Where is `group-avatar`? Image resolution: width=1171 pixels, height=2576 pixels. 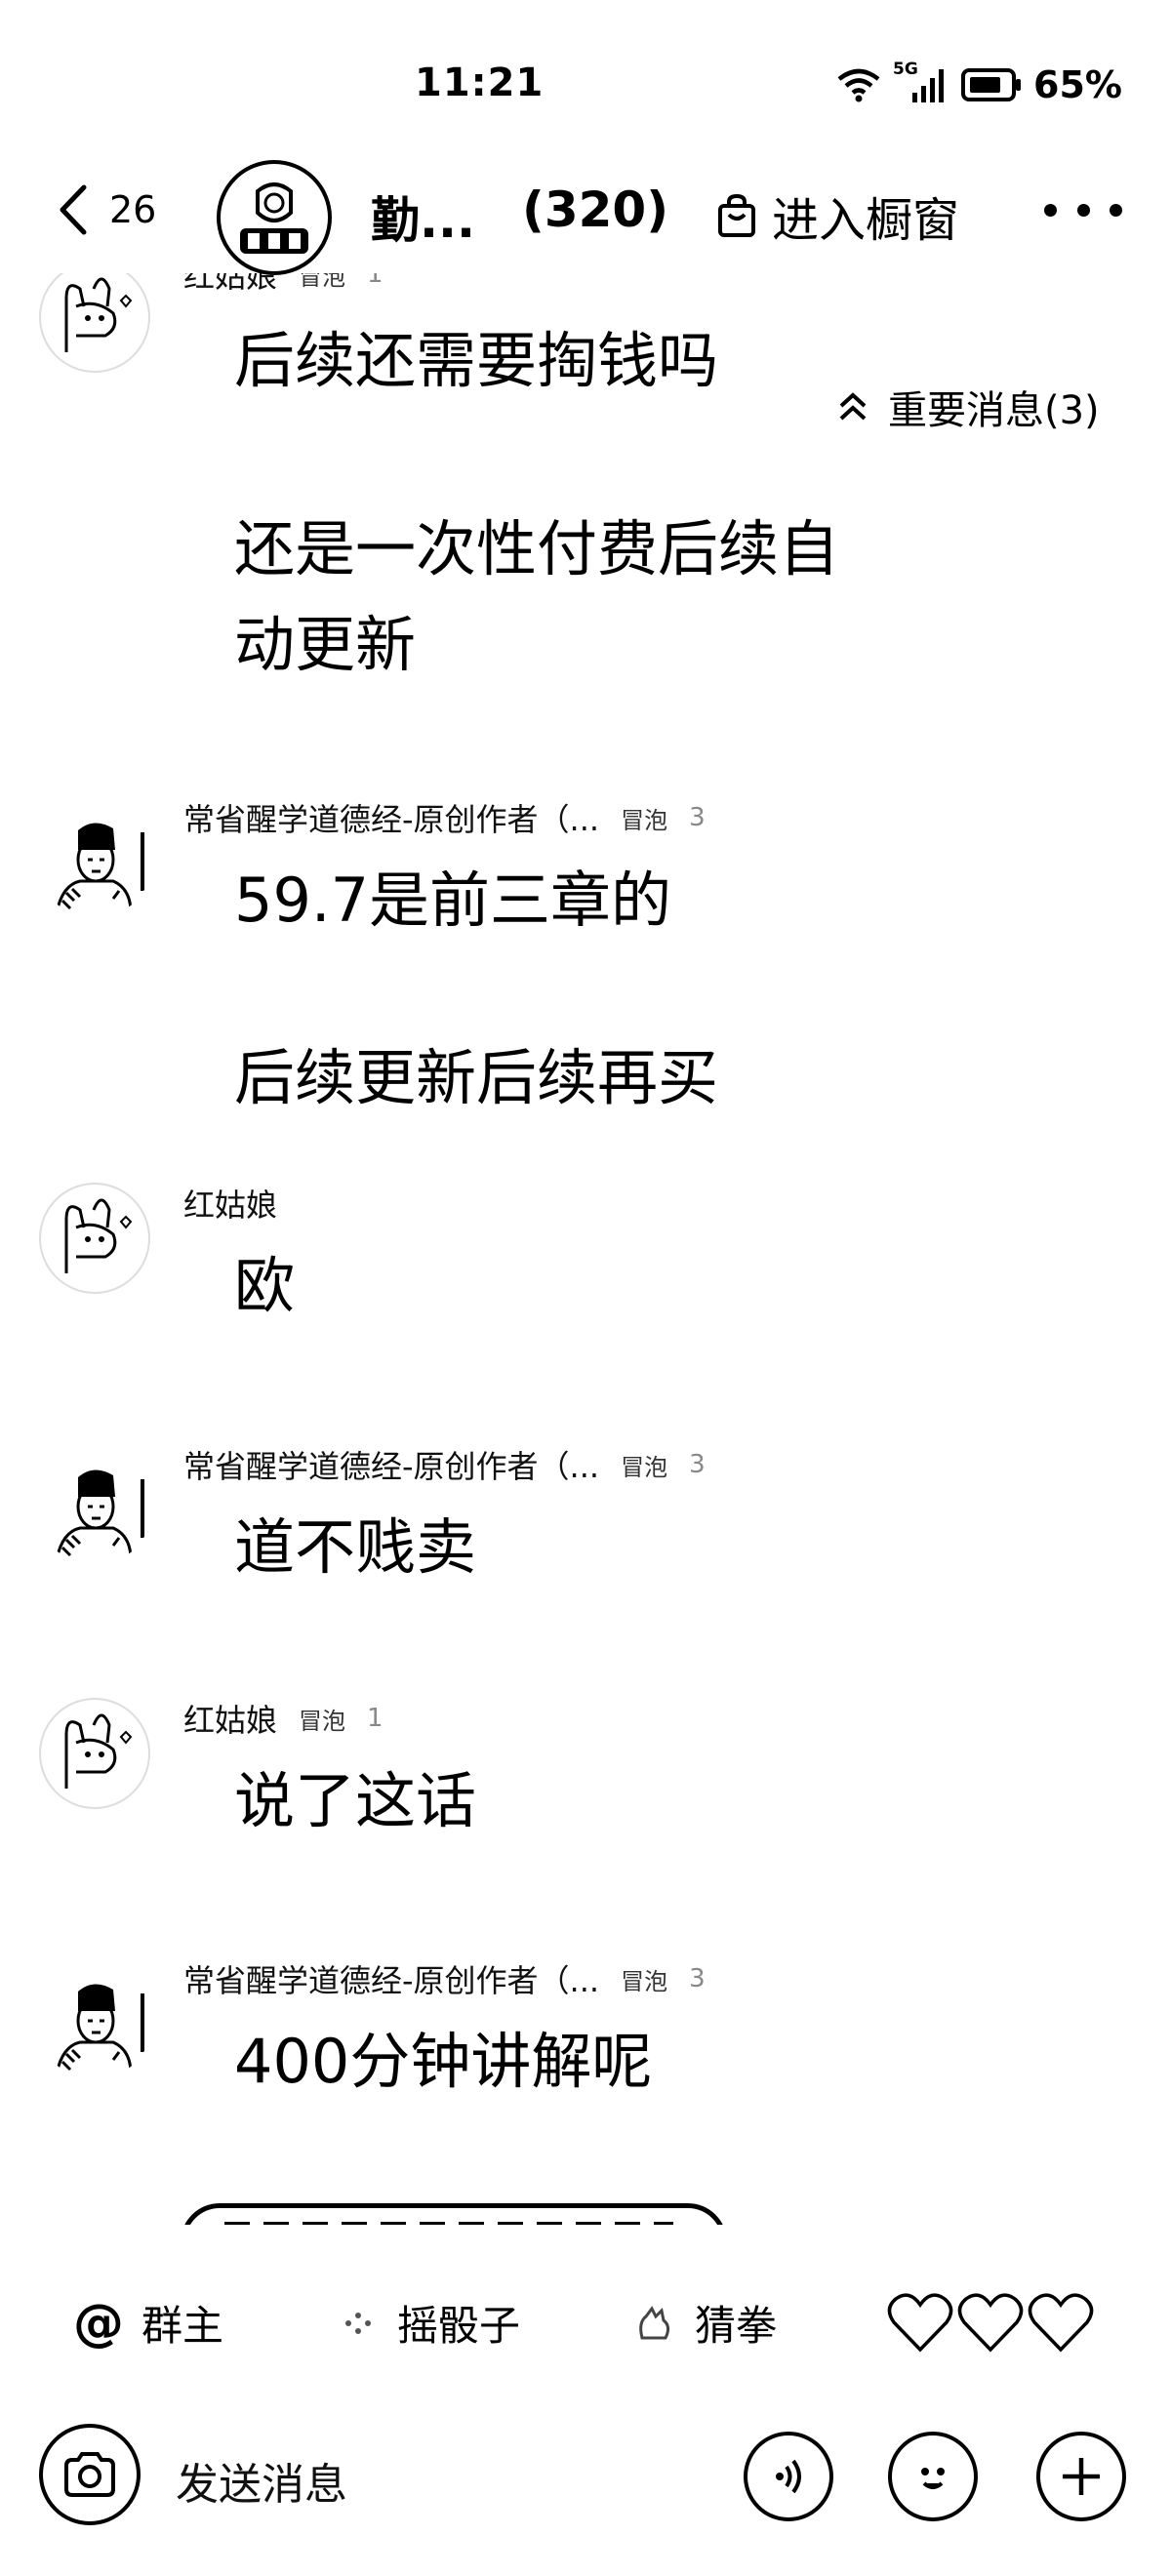 group-avatar is located at coordinates (274, 217).